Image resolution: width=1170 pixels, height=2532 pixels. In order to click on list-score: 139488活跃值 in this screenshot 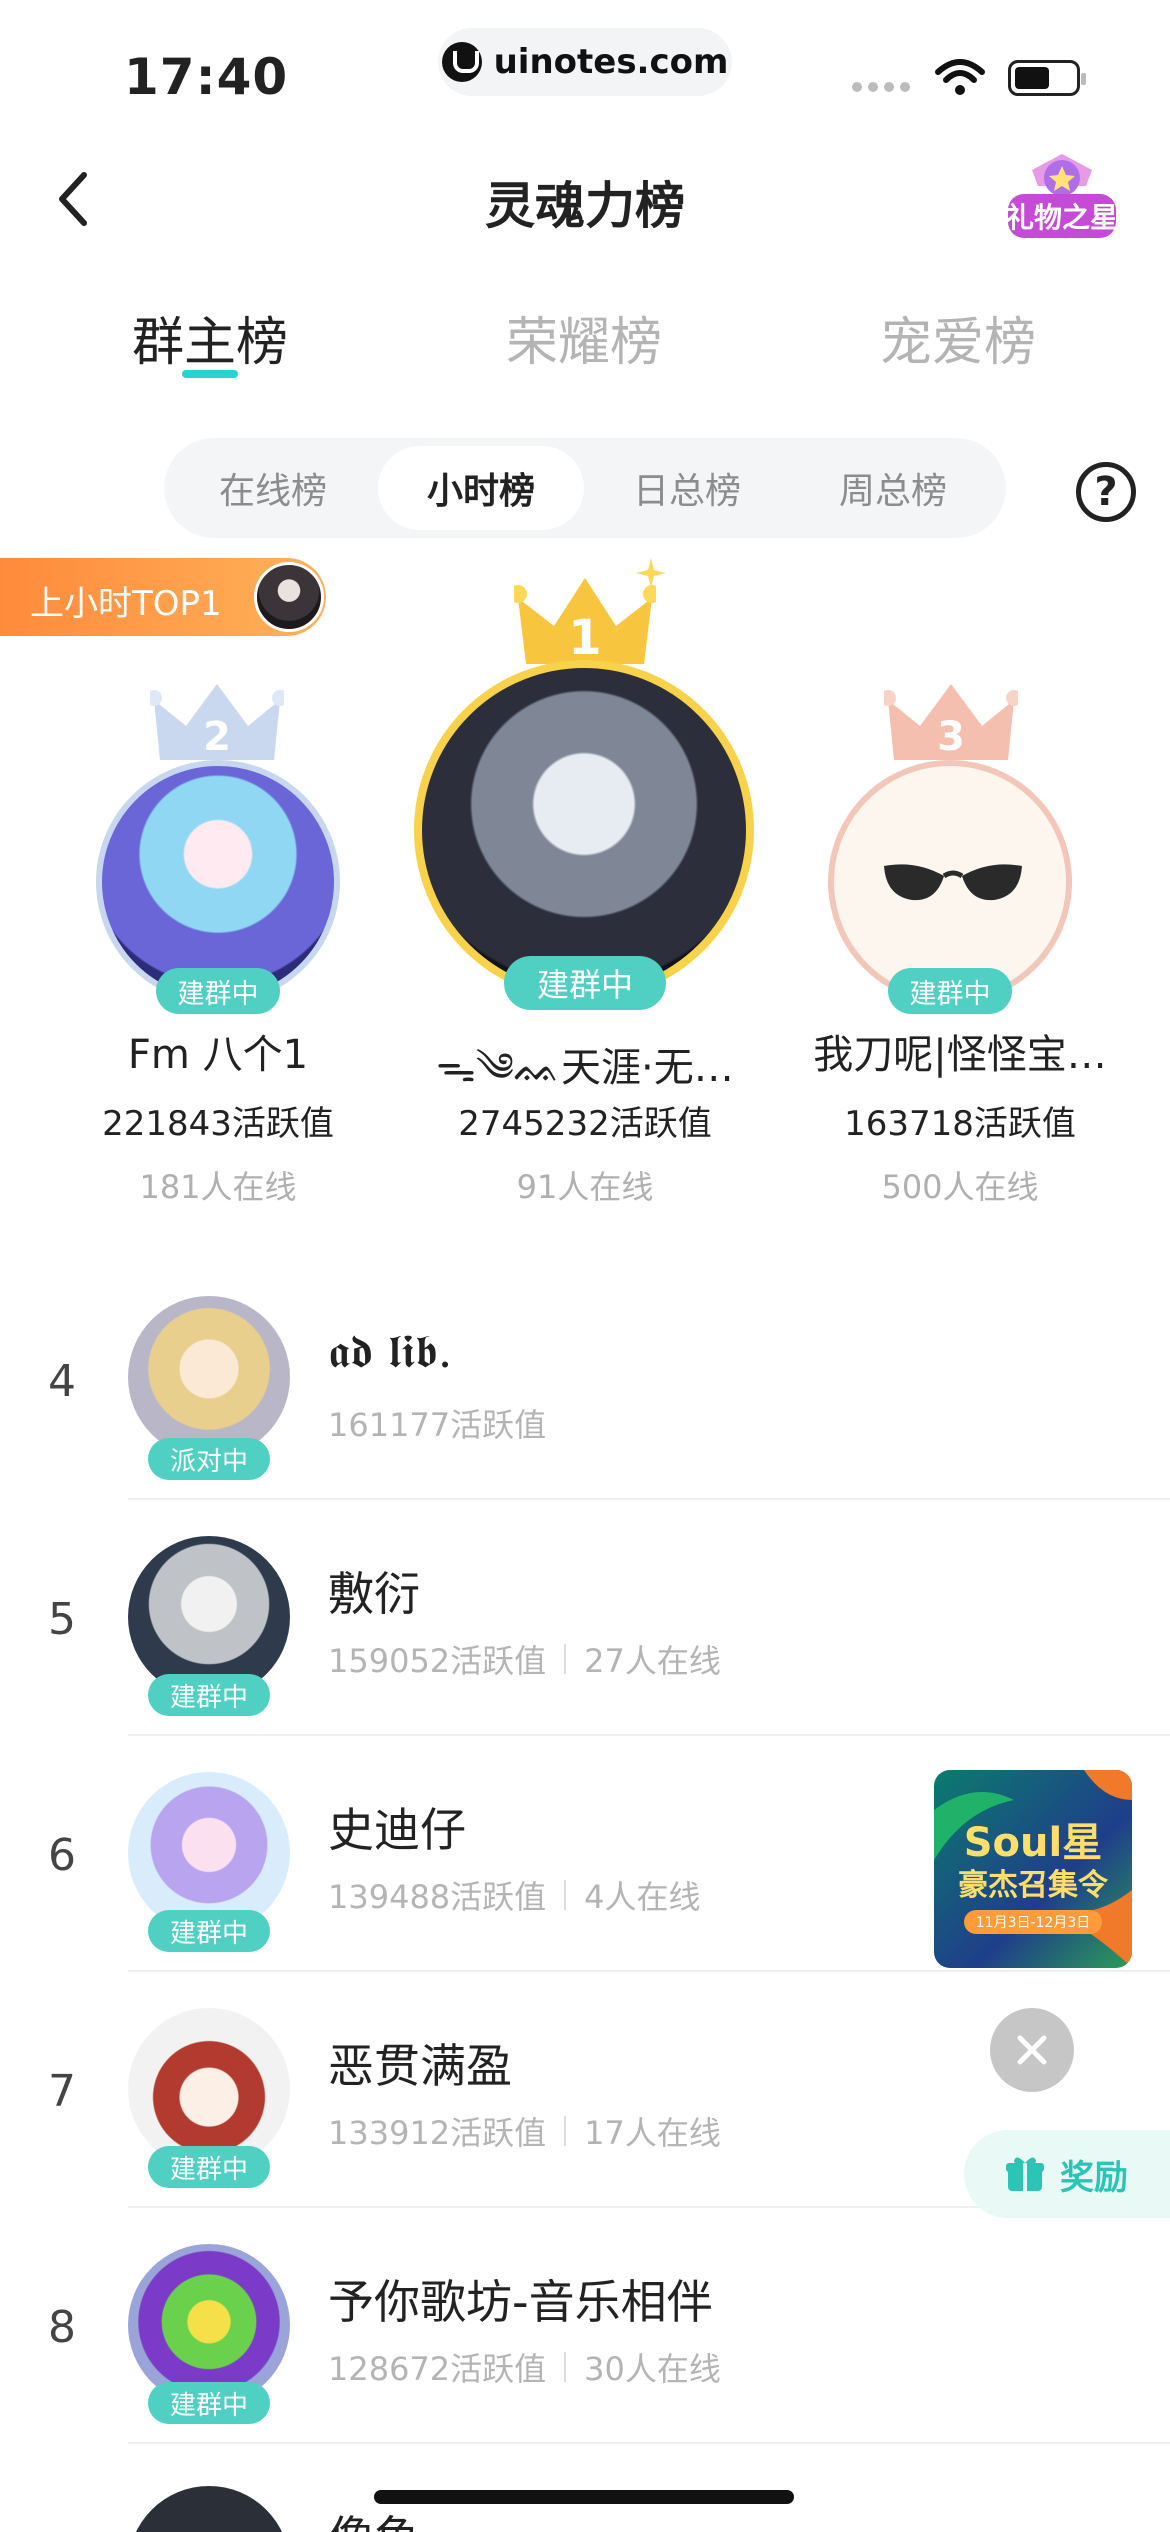, I will do `click(437, 1897)`.